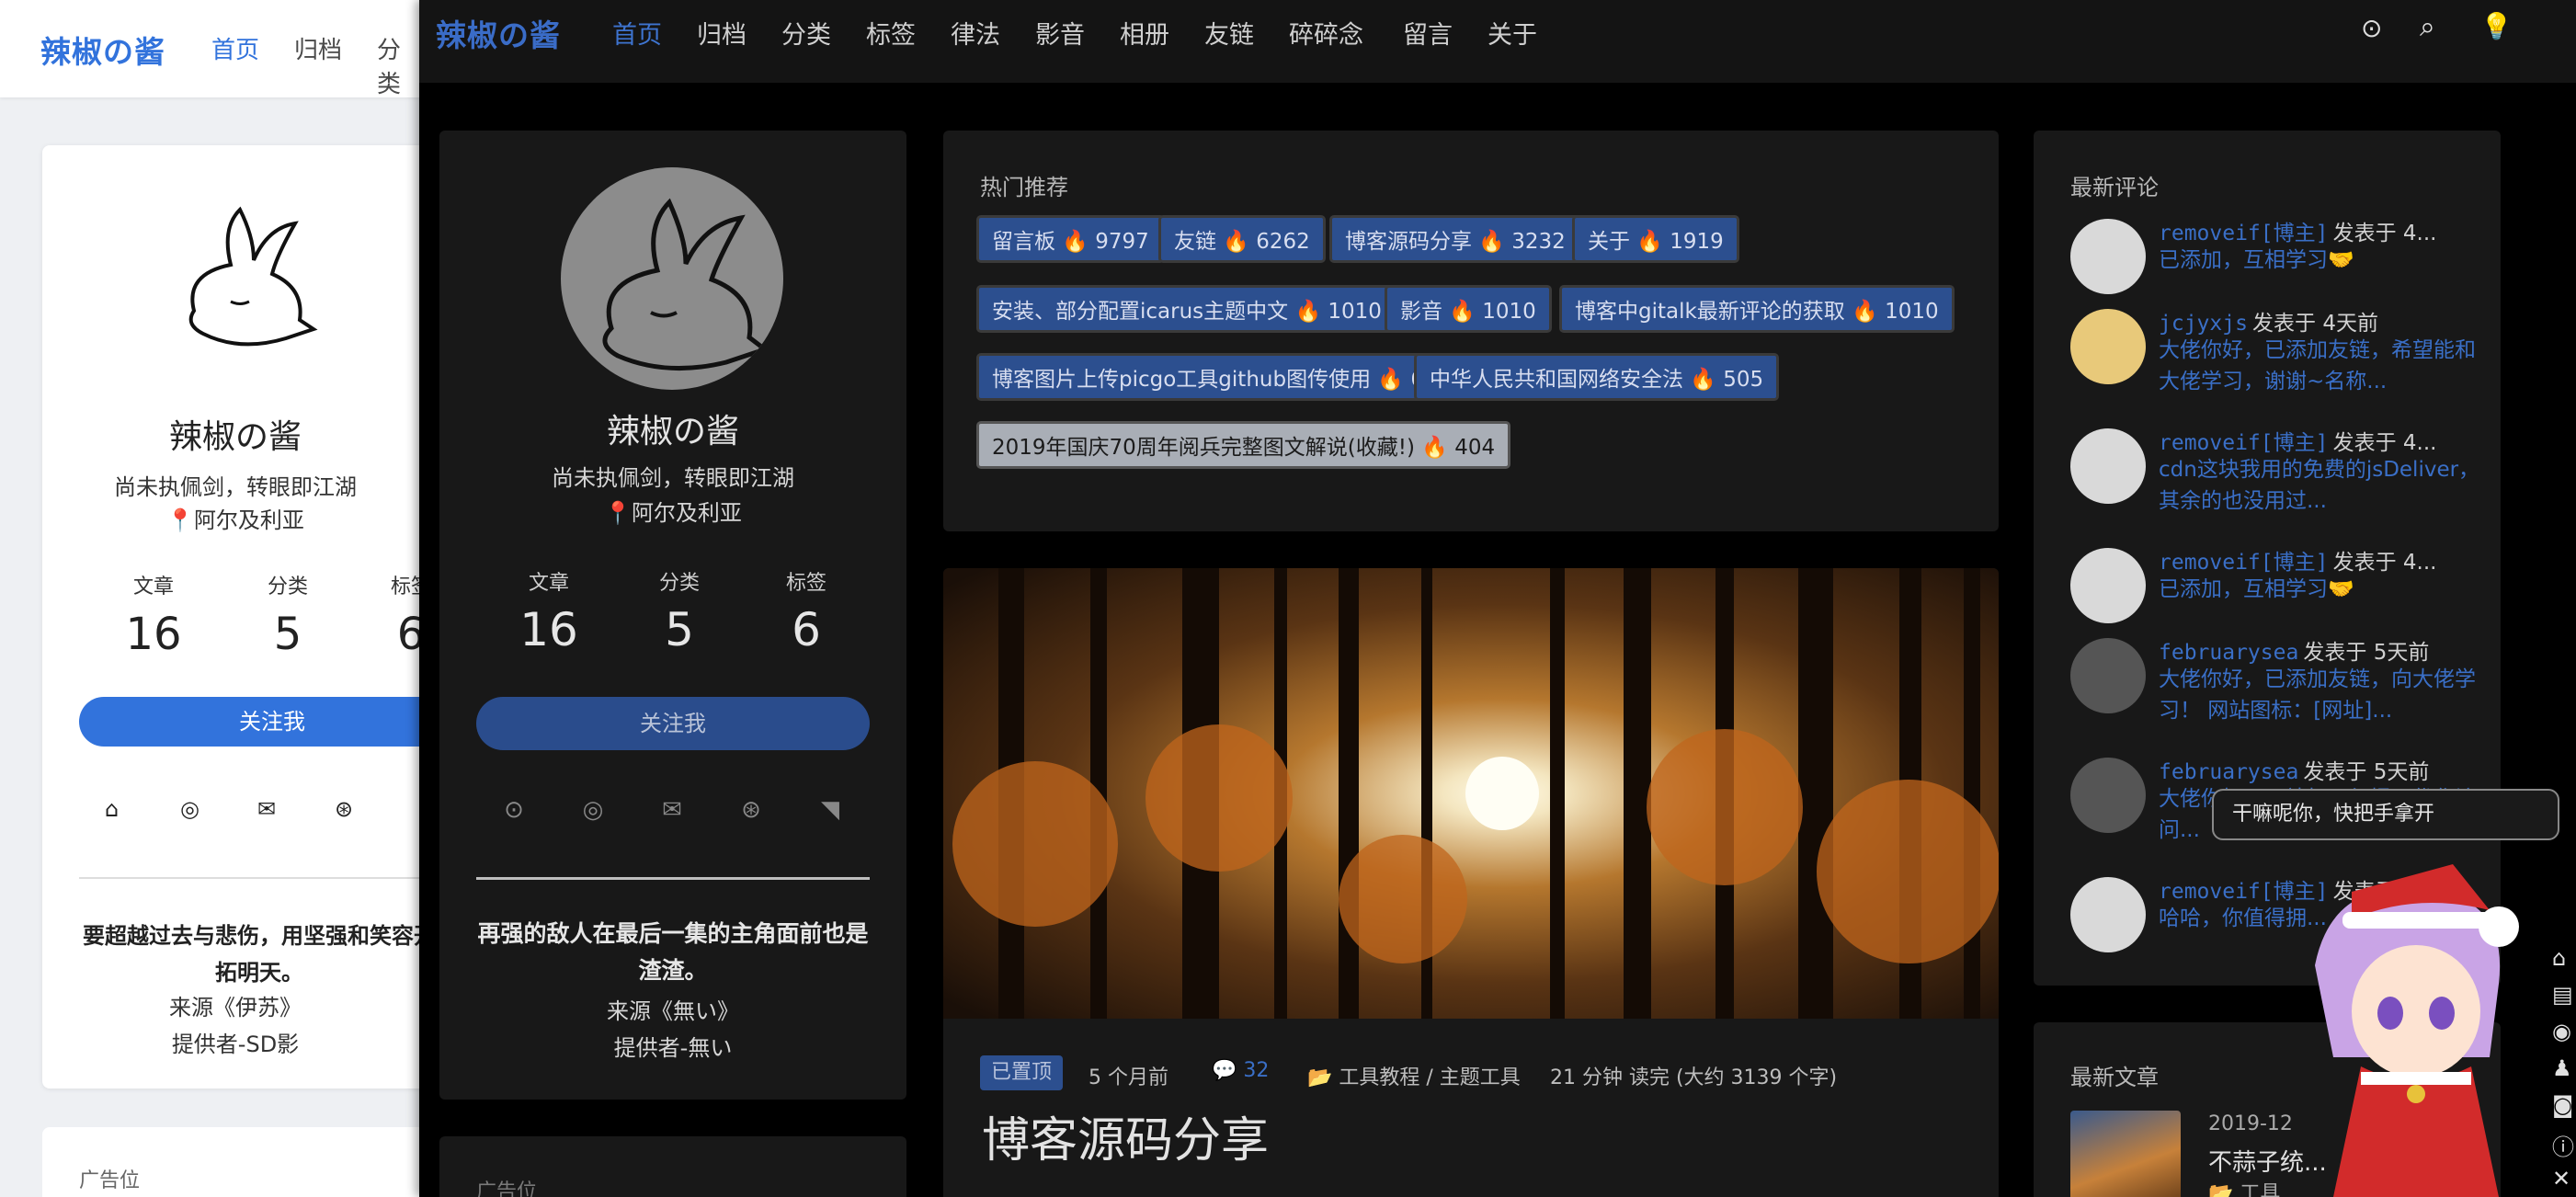 This screenshot has width=2576, height=1197. Describe the element at coordinates (673, 478) in the screenshot. I see `profile-motto: 尚未执佩剑，转眼即江湖` at that location.